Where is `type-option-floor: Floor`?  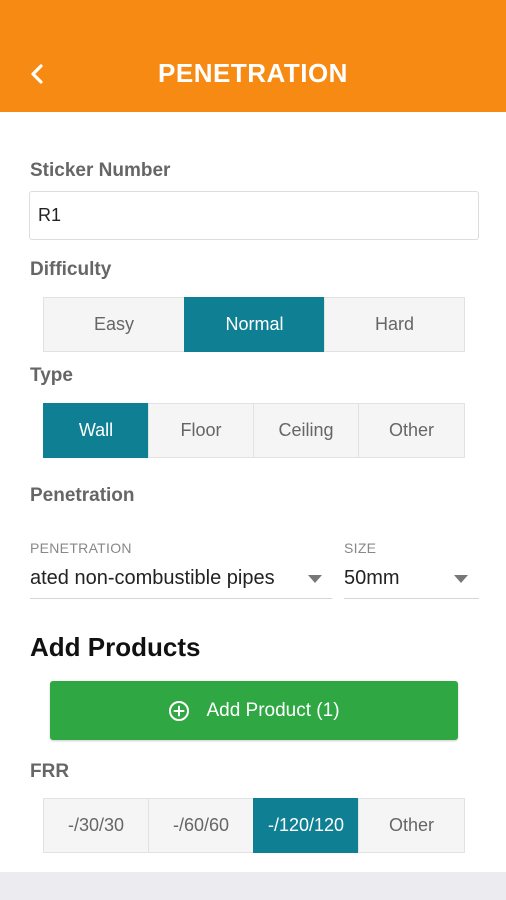 type-option-floor: Floor is located at coordinates (201, 430).